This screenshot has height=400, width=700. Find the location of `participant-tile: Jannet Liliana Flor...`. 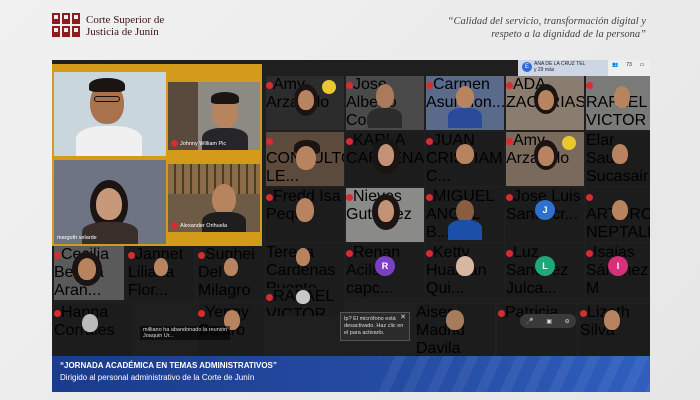

participant-tile: Jannet Liliana Flor... is located at coordinates (161, 273).